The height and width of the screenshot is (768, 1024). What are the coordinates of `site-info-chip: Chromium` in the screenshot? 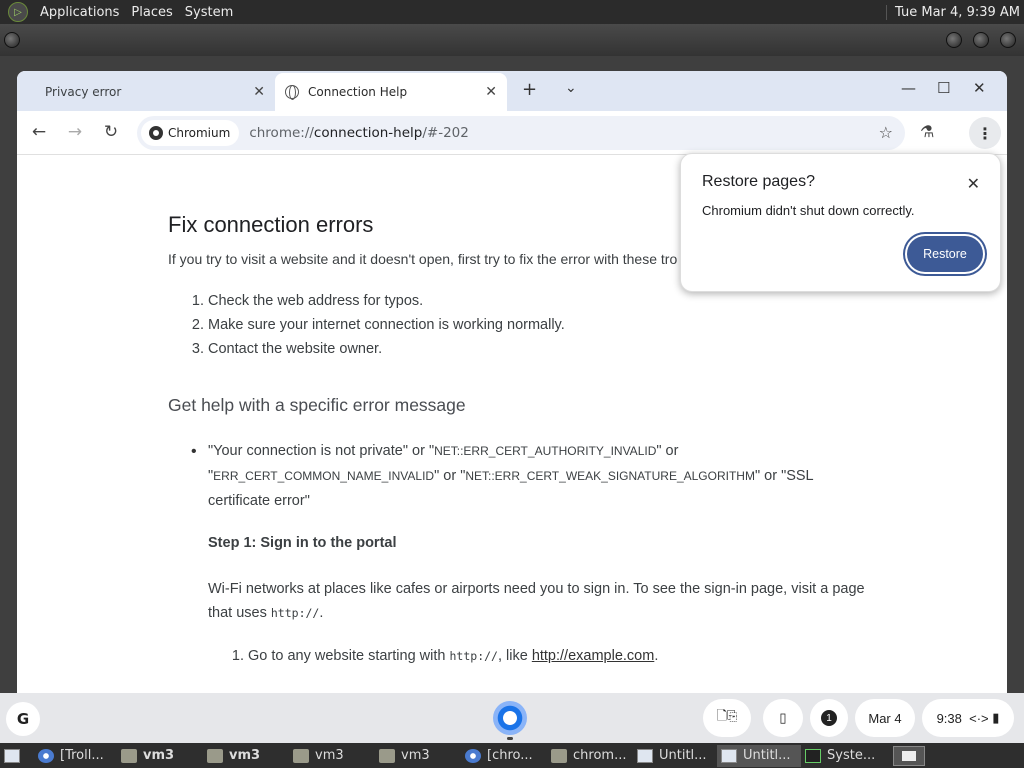 It's located at (190, 133).